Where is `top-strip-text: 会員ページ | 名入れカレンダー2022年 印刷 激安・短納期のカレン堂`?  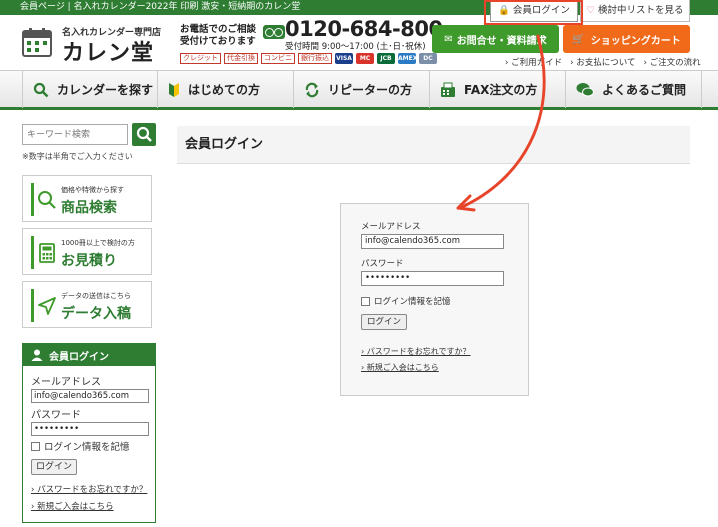 top-strip-text: 会員ページ | 名入れカレンダー2022年 印刷 激安・短納期のカレン堂 is located at coordinates (160, 7).